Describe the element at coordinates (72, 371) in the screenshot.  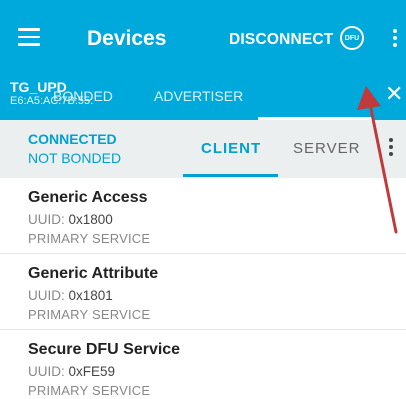
I see `service-uuid: UUID: 0xFE59` at that location.